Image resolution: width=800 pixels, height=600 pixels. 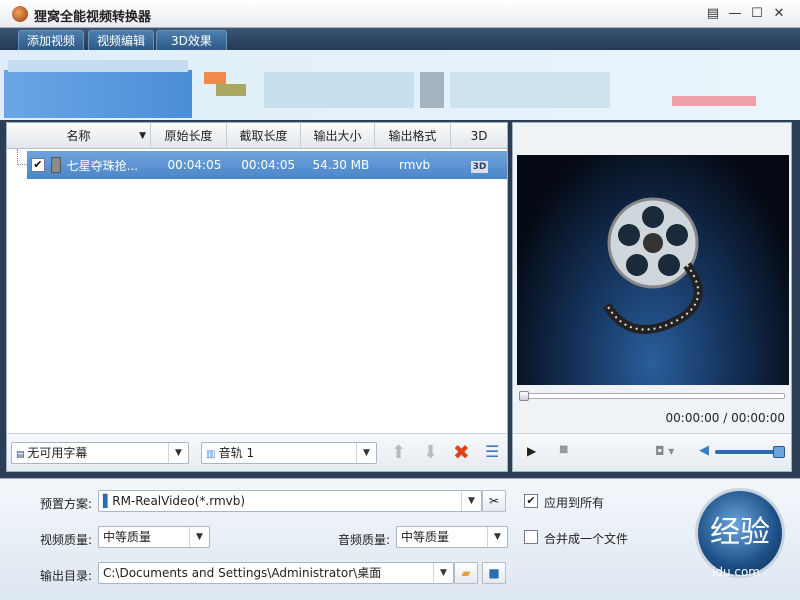 I want to click on preset-value: RM-RealVideo(*.rmvb), so click(x=179, y=501).